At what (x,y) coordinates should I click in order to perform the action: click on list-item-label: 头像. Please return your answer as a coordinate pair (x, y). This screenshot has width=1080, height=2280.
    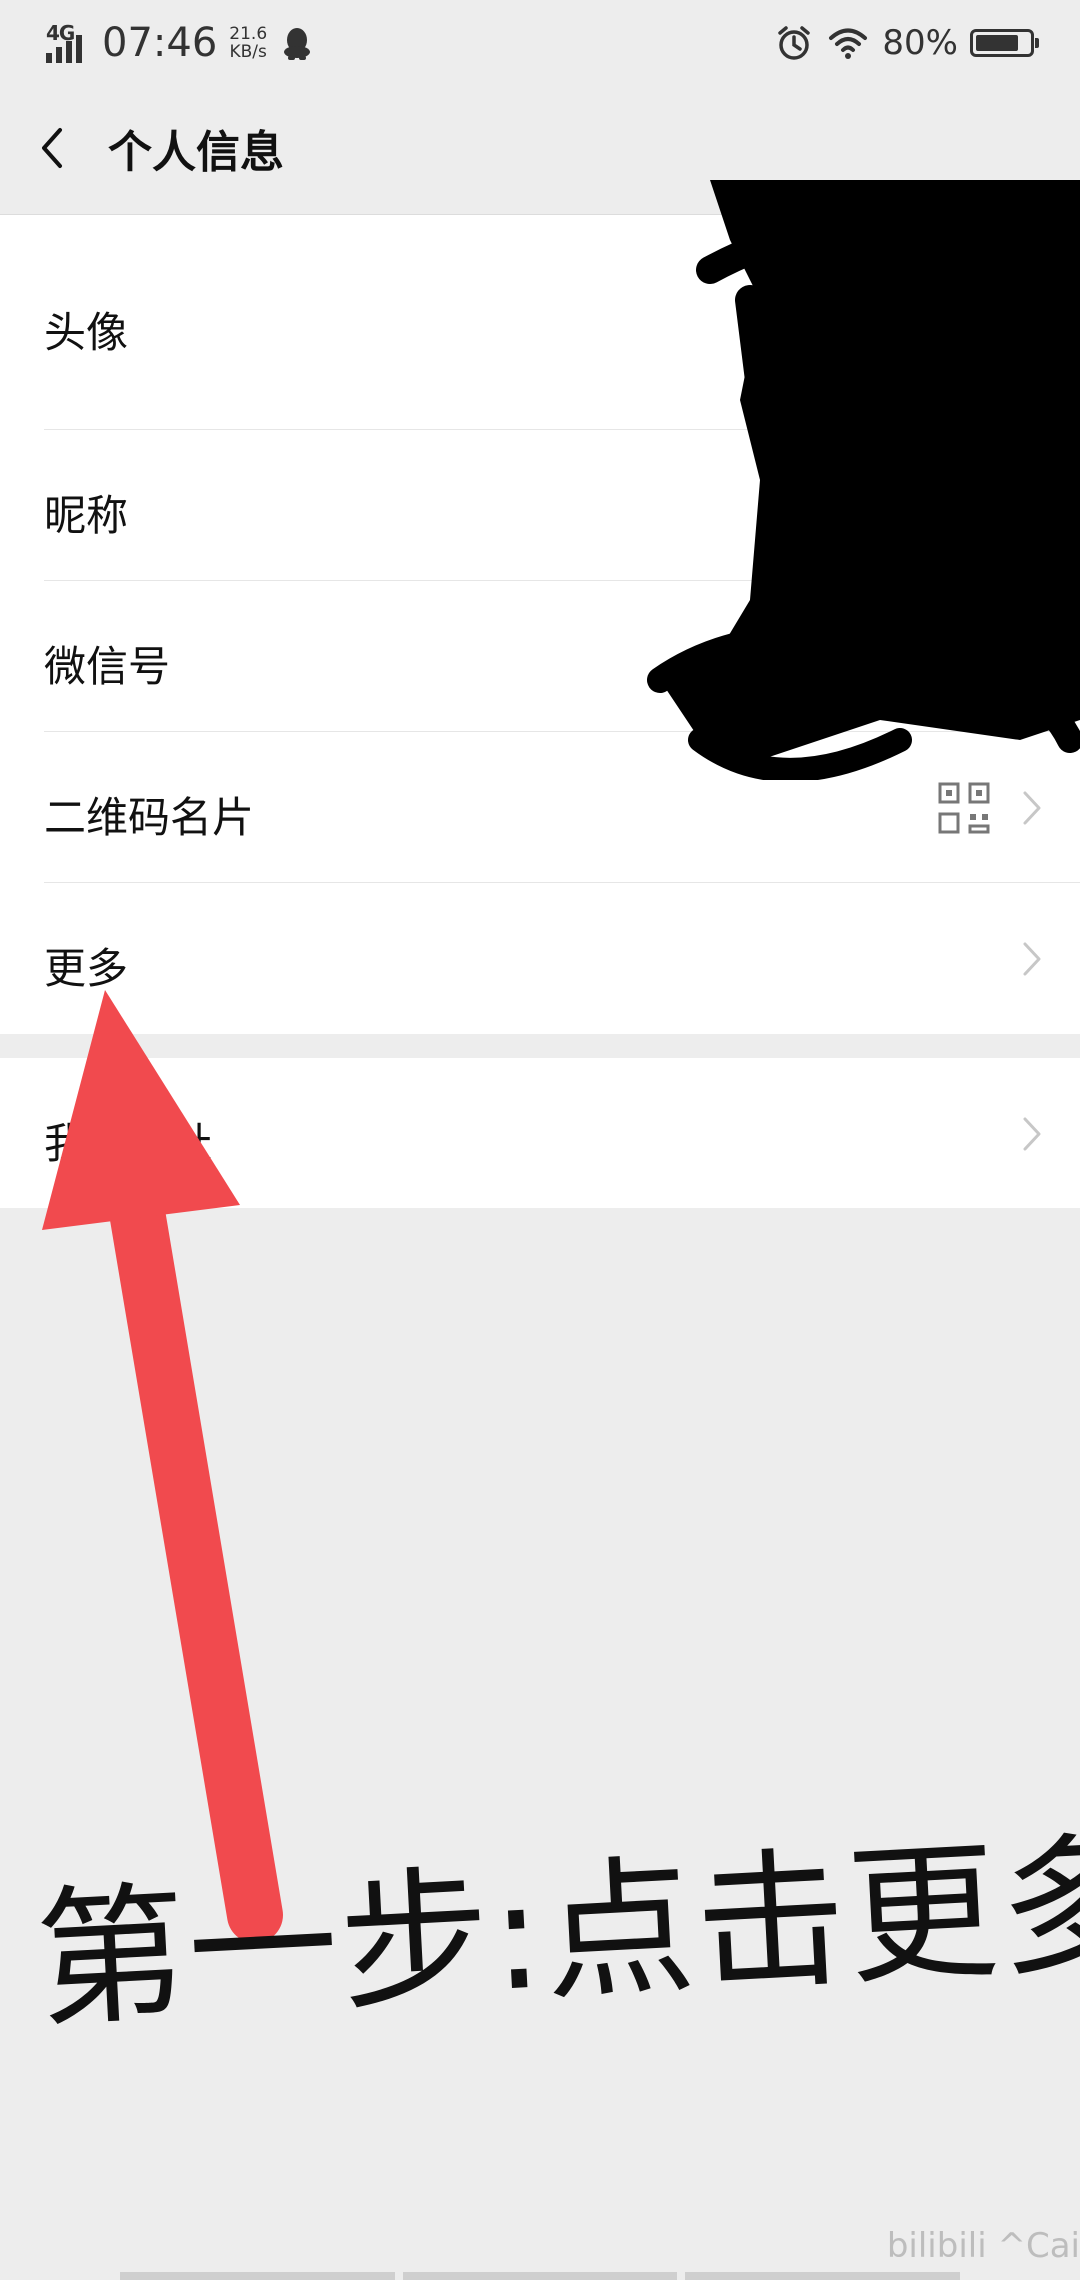
    Looking at the image, I should click on (86, 332).